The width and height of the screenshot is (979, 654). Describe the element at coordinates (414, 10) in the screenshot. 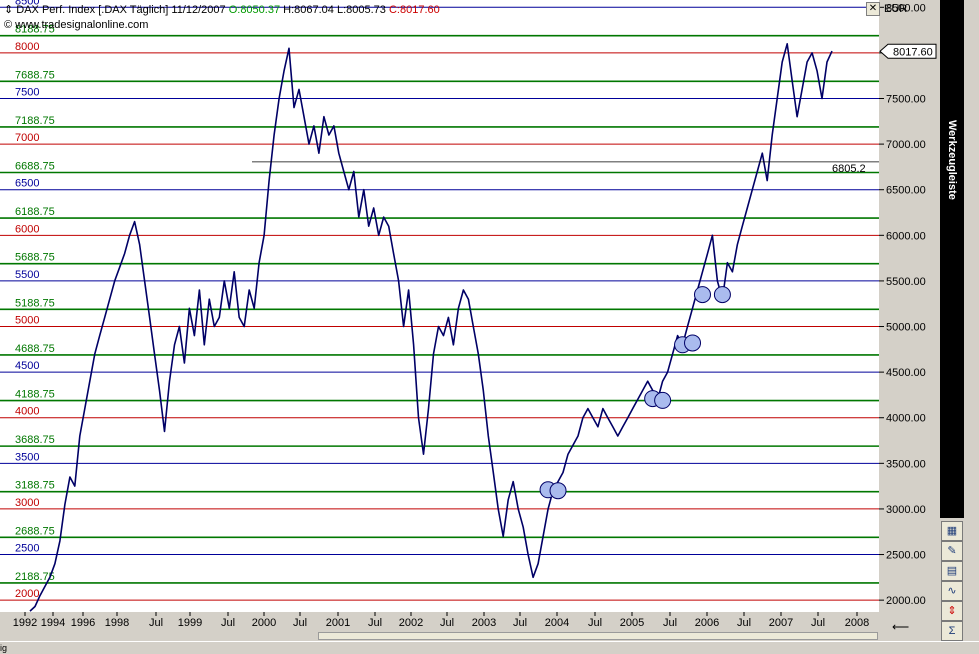

I see `close-value: C:8017.60` at that location.